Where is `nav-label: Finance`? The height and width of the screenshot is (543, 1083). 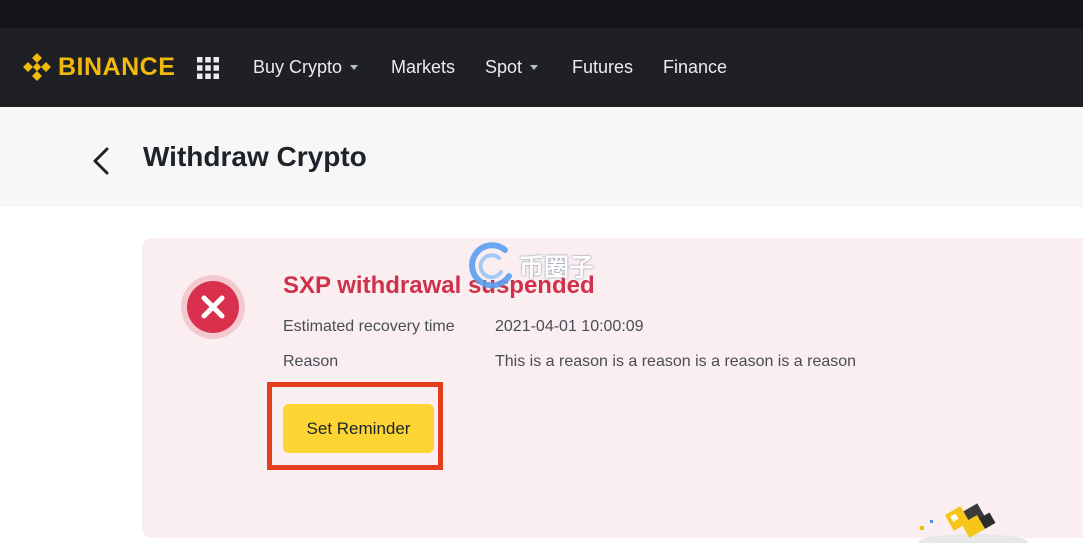
nav-label: Finance is located at coordinates (695, 67).